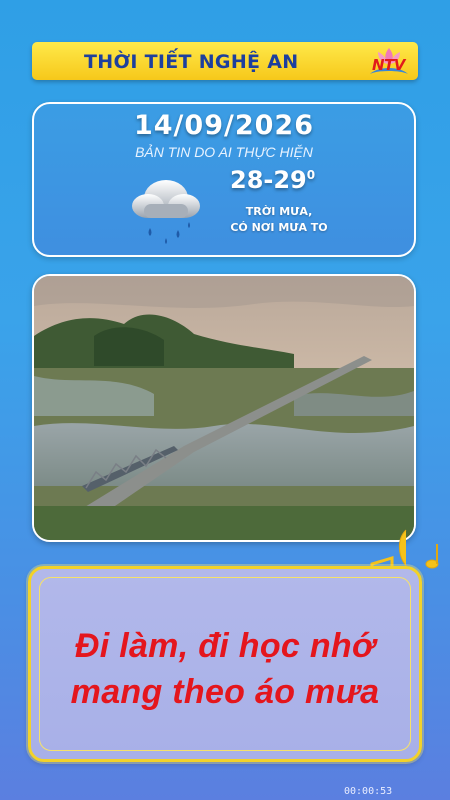 Image resolution: width=450 pixels, height=800 pixels. I want to click on ntv-logo: NTV, so click(389, 62).